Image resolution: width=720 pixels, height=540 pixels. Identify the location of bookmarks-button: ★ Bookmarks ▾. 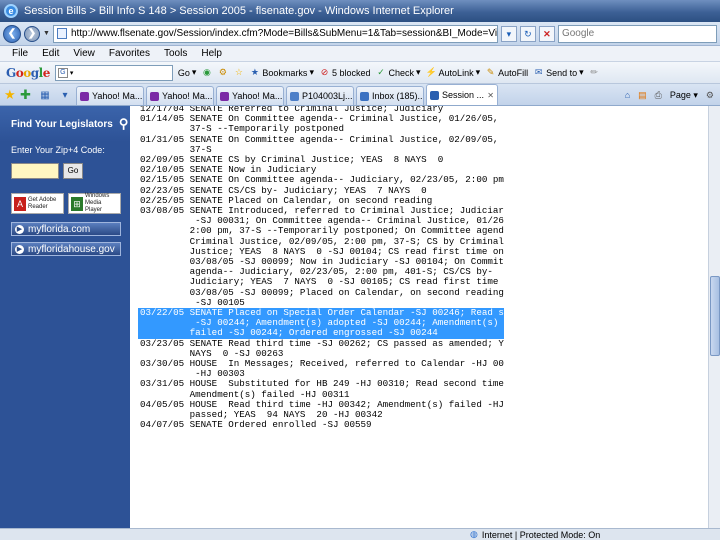
(281, 72).